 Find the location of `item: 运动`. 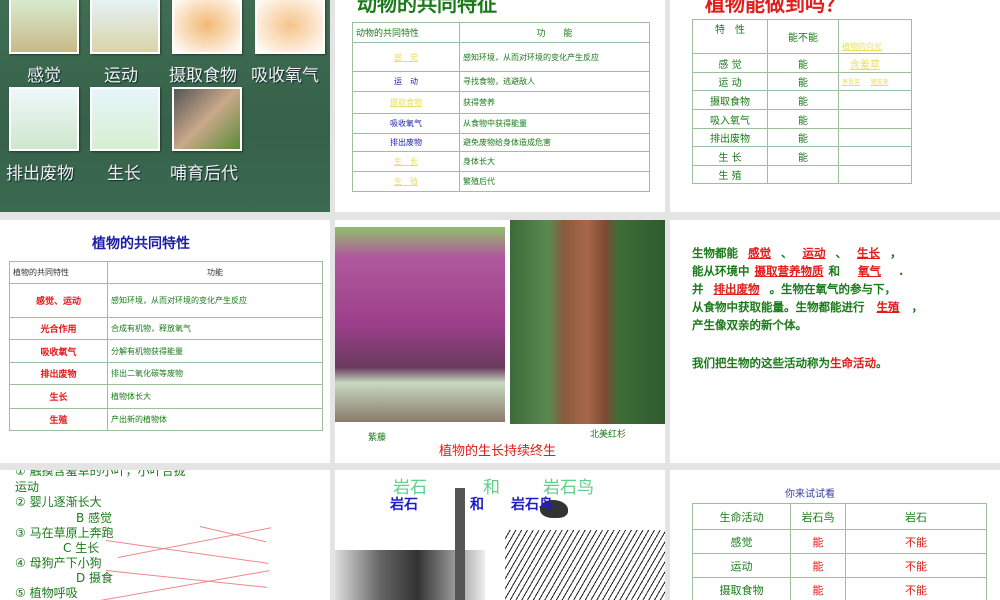

item: 运动 is located at coordinates (27, 487).